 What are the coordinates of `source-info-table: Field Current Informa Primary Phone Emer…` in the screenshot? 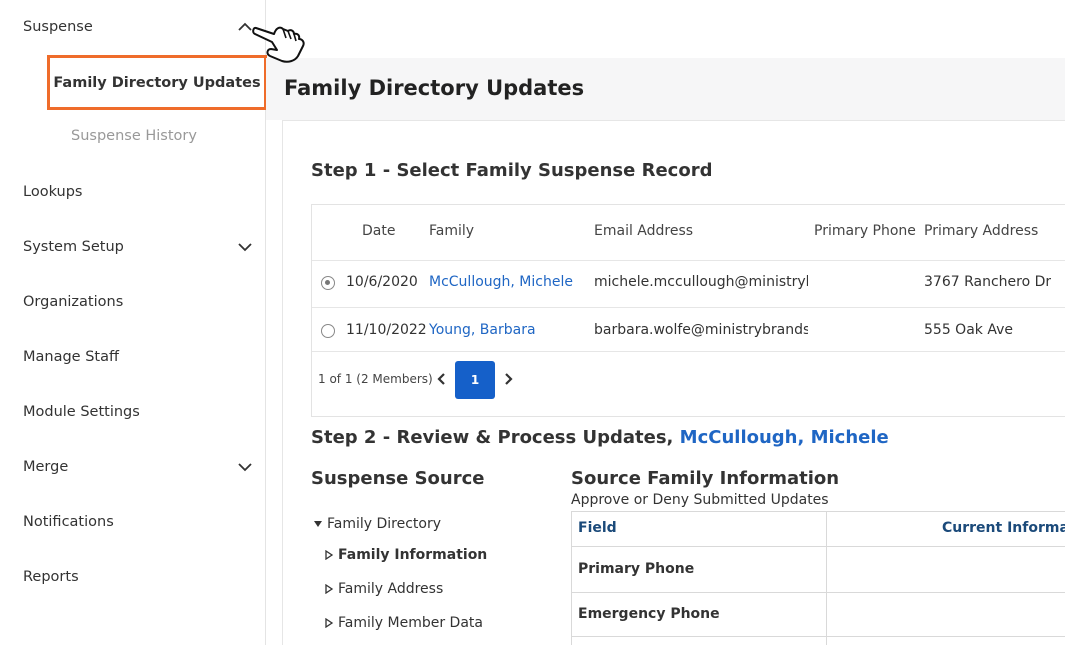 It's located at (818, 578).